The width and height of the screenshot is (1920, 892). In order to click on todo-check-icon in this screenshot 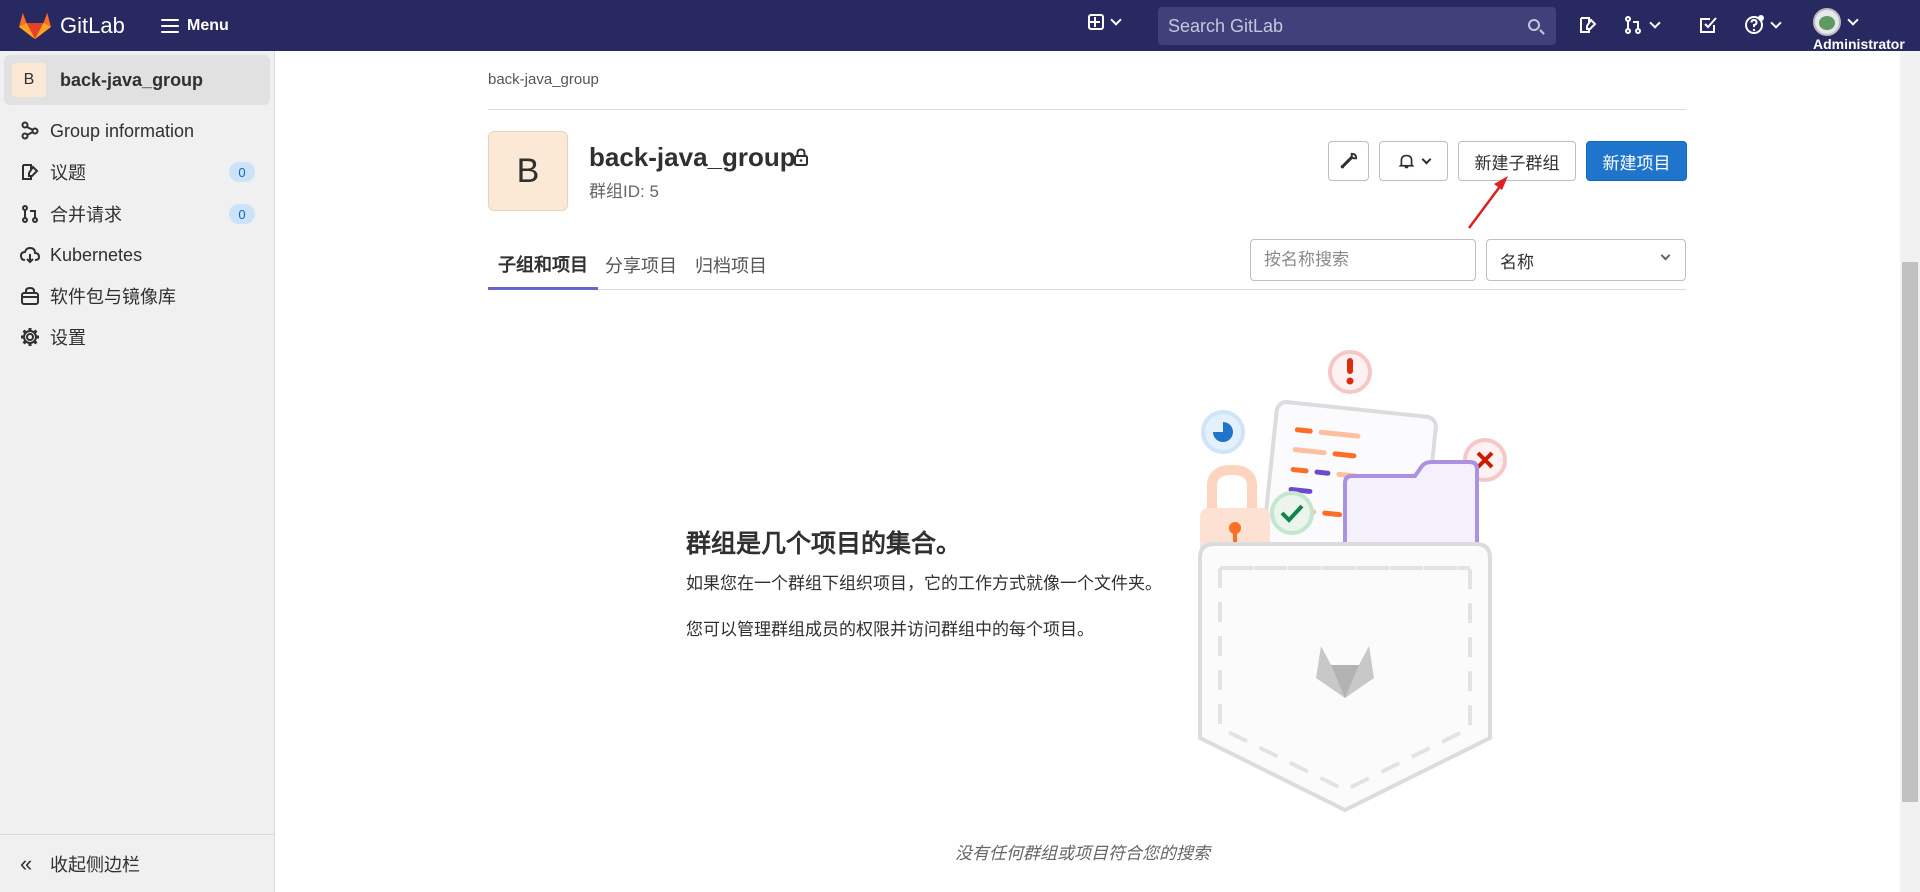, I will do `click(1708, 25)`.